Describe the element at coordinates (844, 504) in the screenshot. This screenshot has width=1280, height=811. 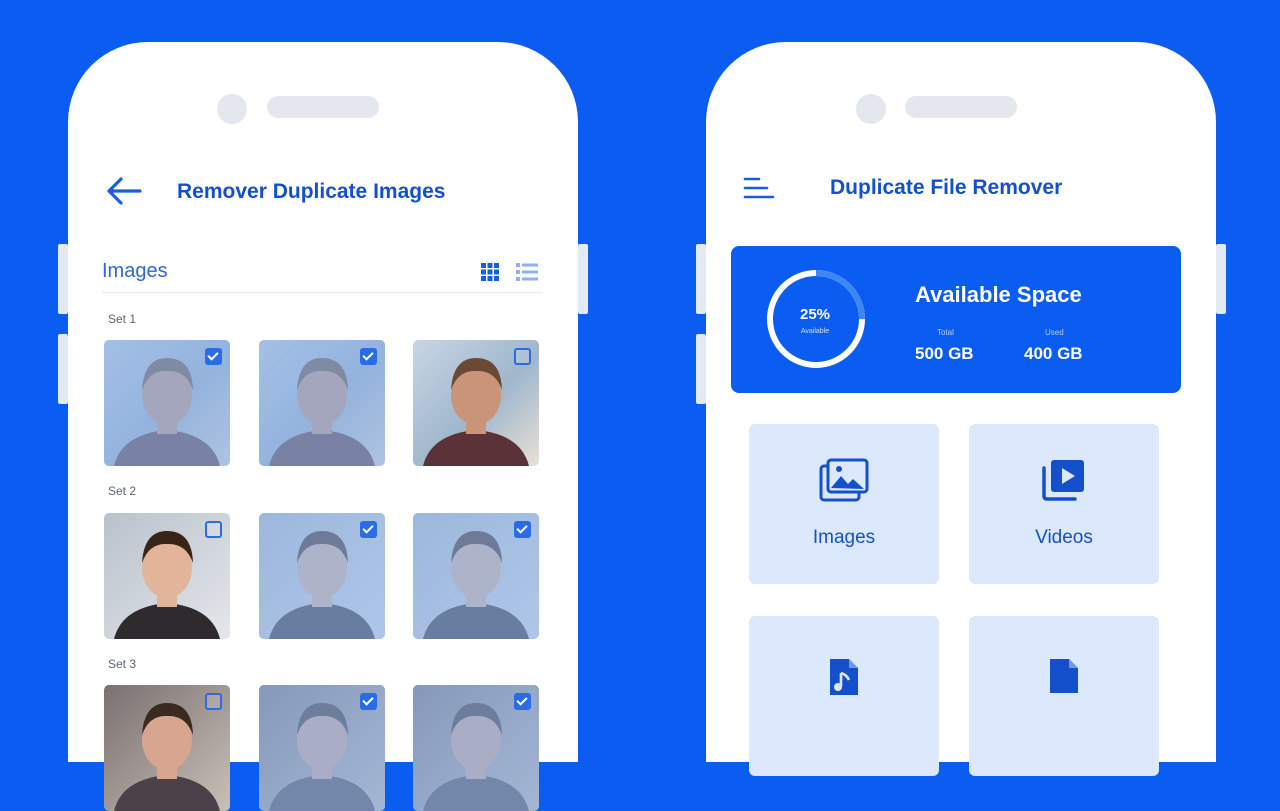
I see `category-tile-images: Images` at that location.